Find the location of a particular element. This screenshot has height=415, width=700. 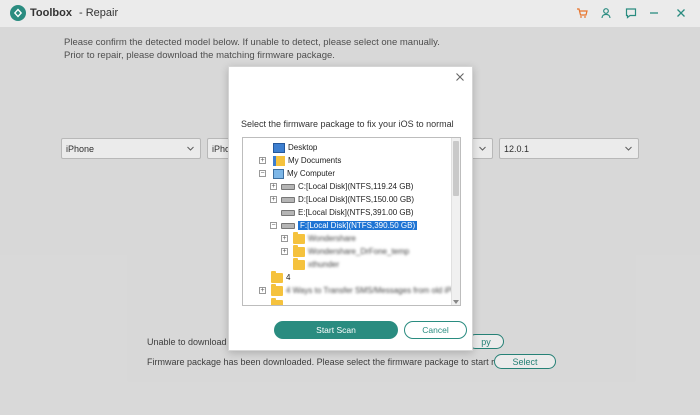

tree-item-desktop: Desktop is located at coordinates (295, 147).